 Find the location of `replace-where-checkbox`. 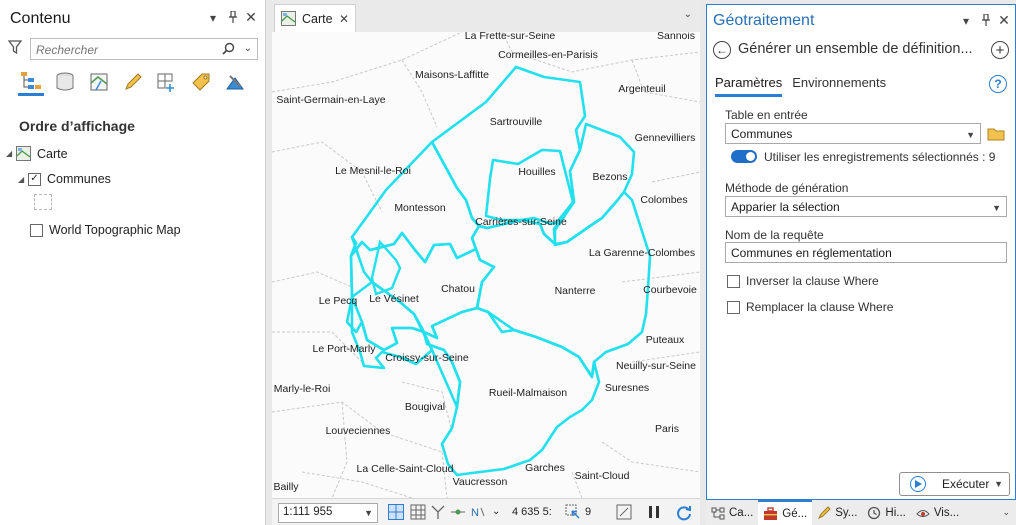

replace-where-checkbox is located at coordinates (733, 307).